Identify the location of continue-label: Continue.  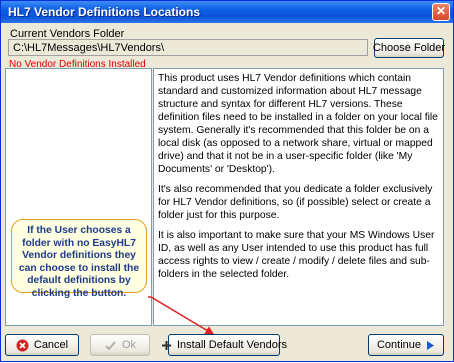
(399, 345).